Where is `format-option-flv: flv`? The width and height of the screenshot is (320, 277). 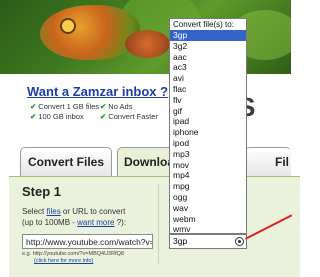 format-option-flv: flv is located at coordinates (208, 100).